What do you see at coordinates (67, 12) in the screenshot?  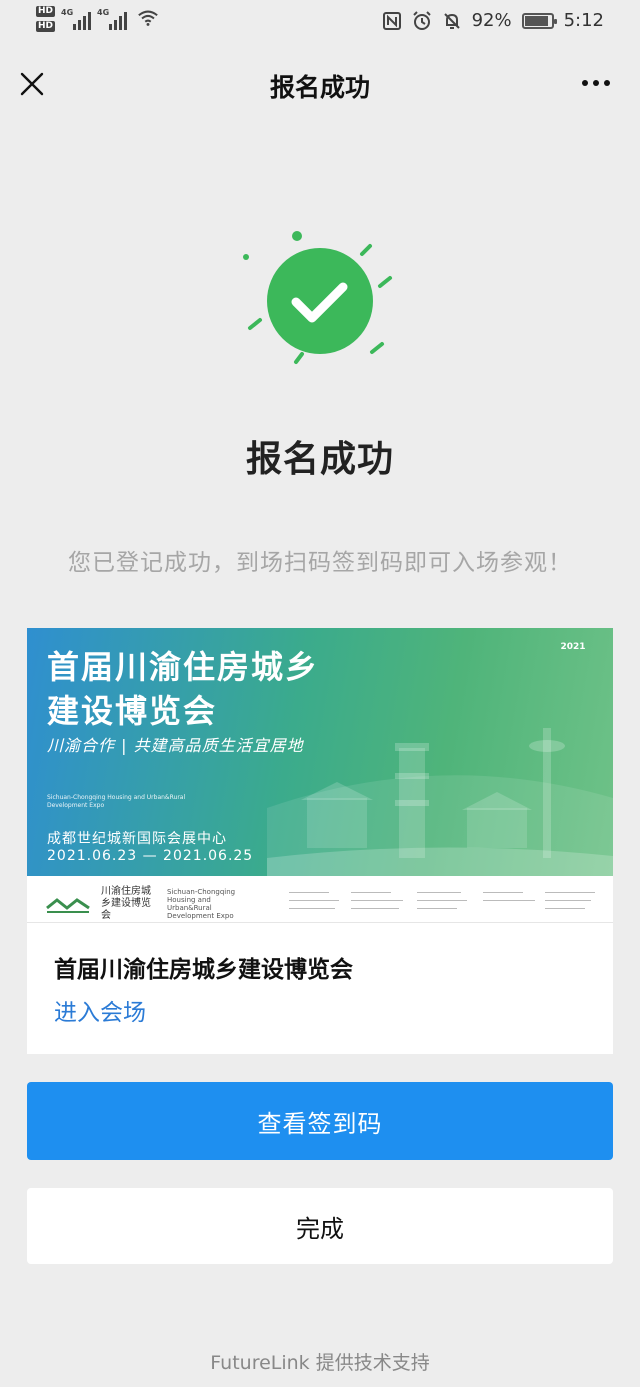 I see `network-type-1: 4G` at bounding box center [67, 12].